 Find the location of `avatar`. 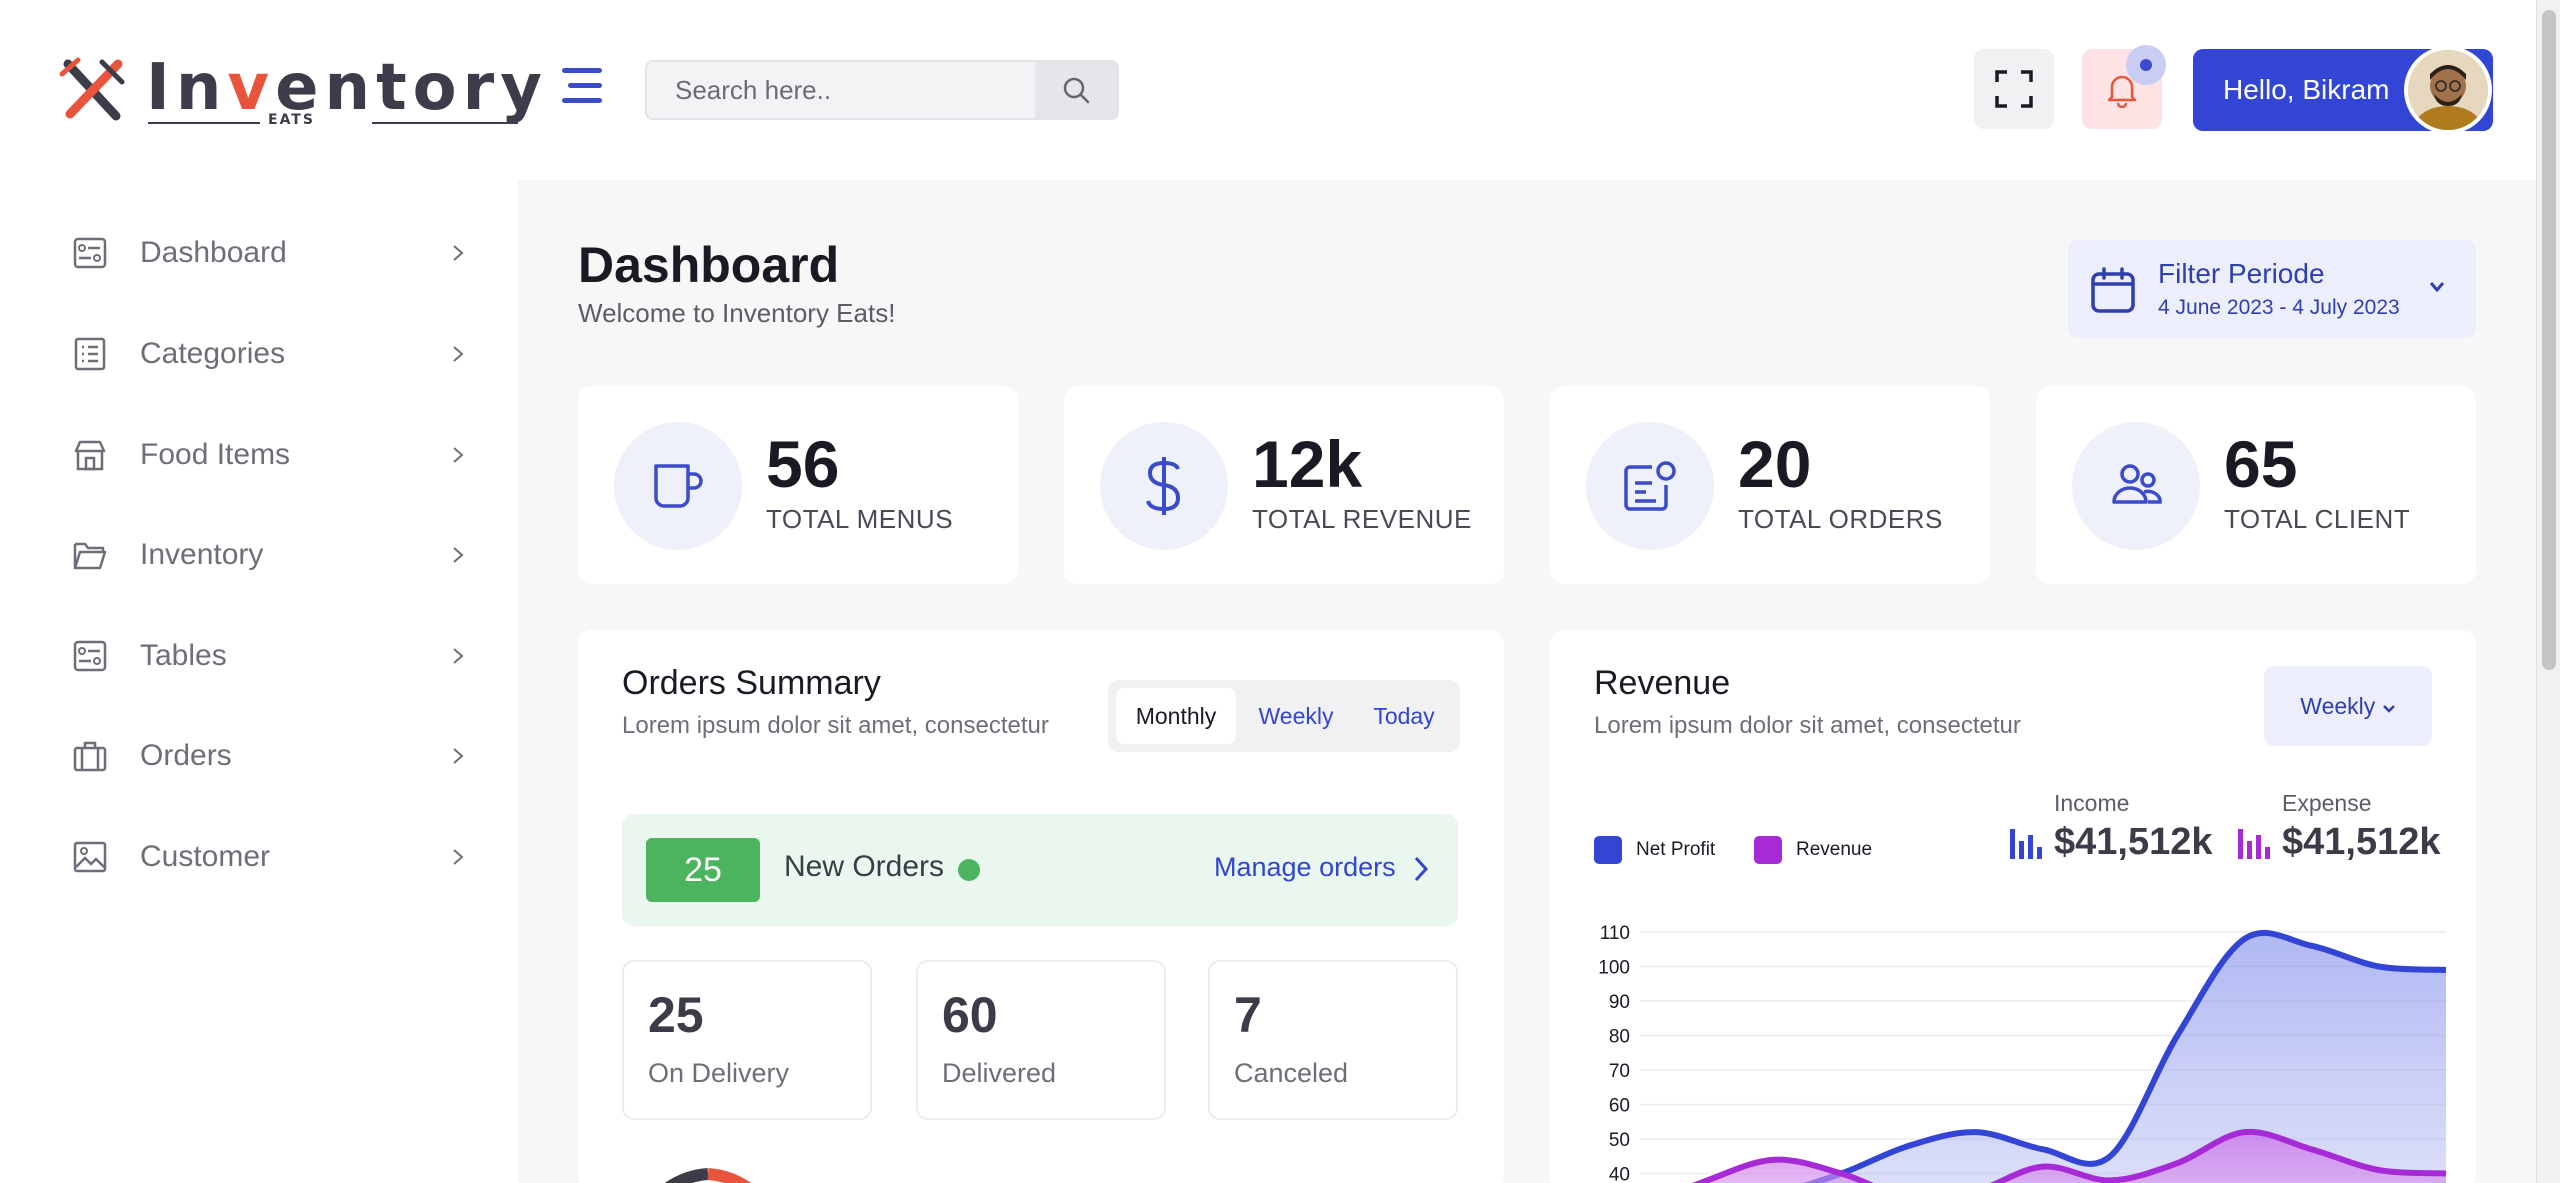

avatar is located at coordinates (2448, 90).